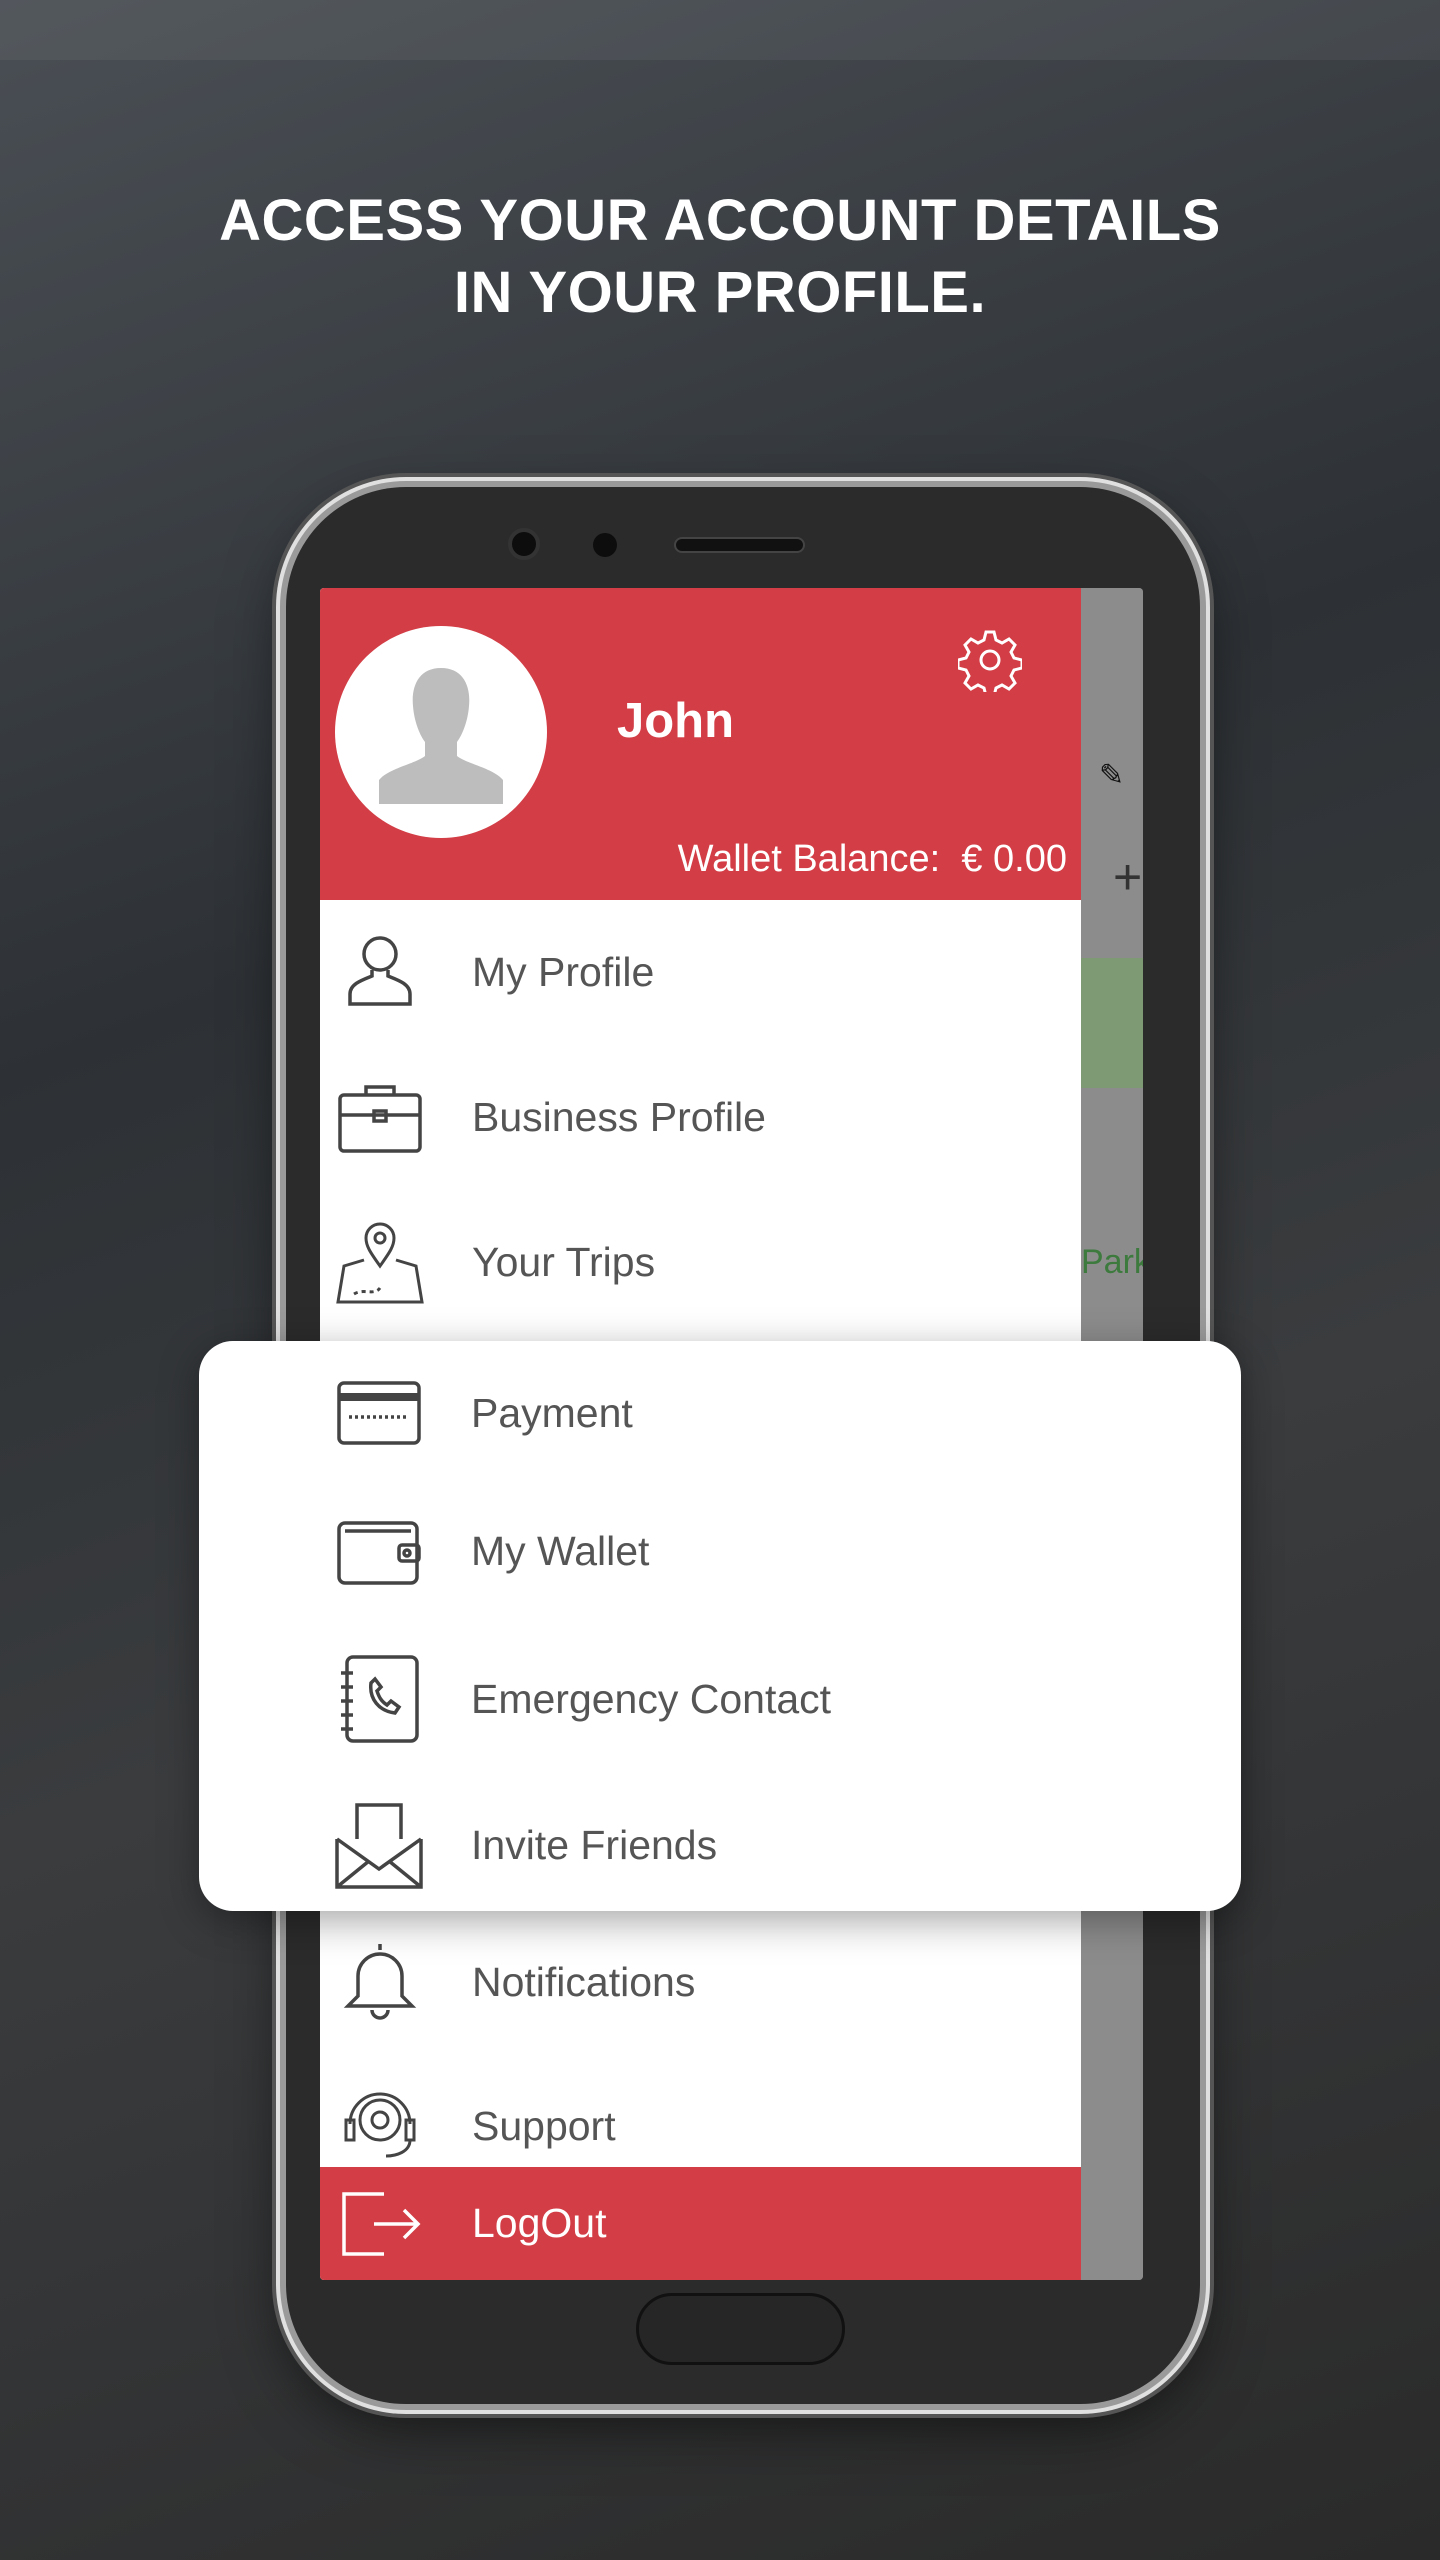 The height and width of the screenshot is (2560, 1440). I want to click on menu-label: Your Trips, so click(564, 1261).